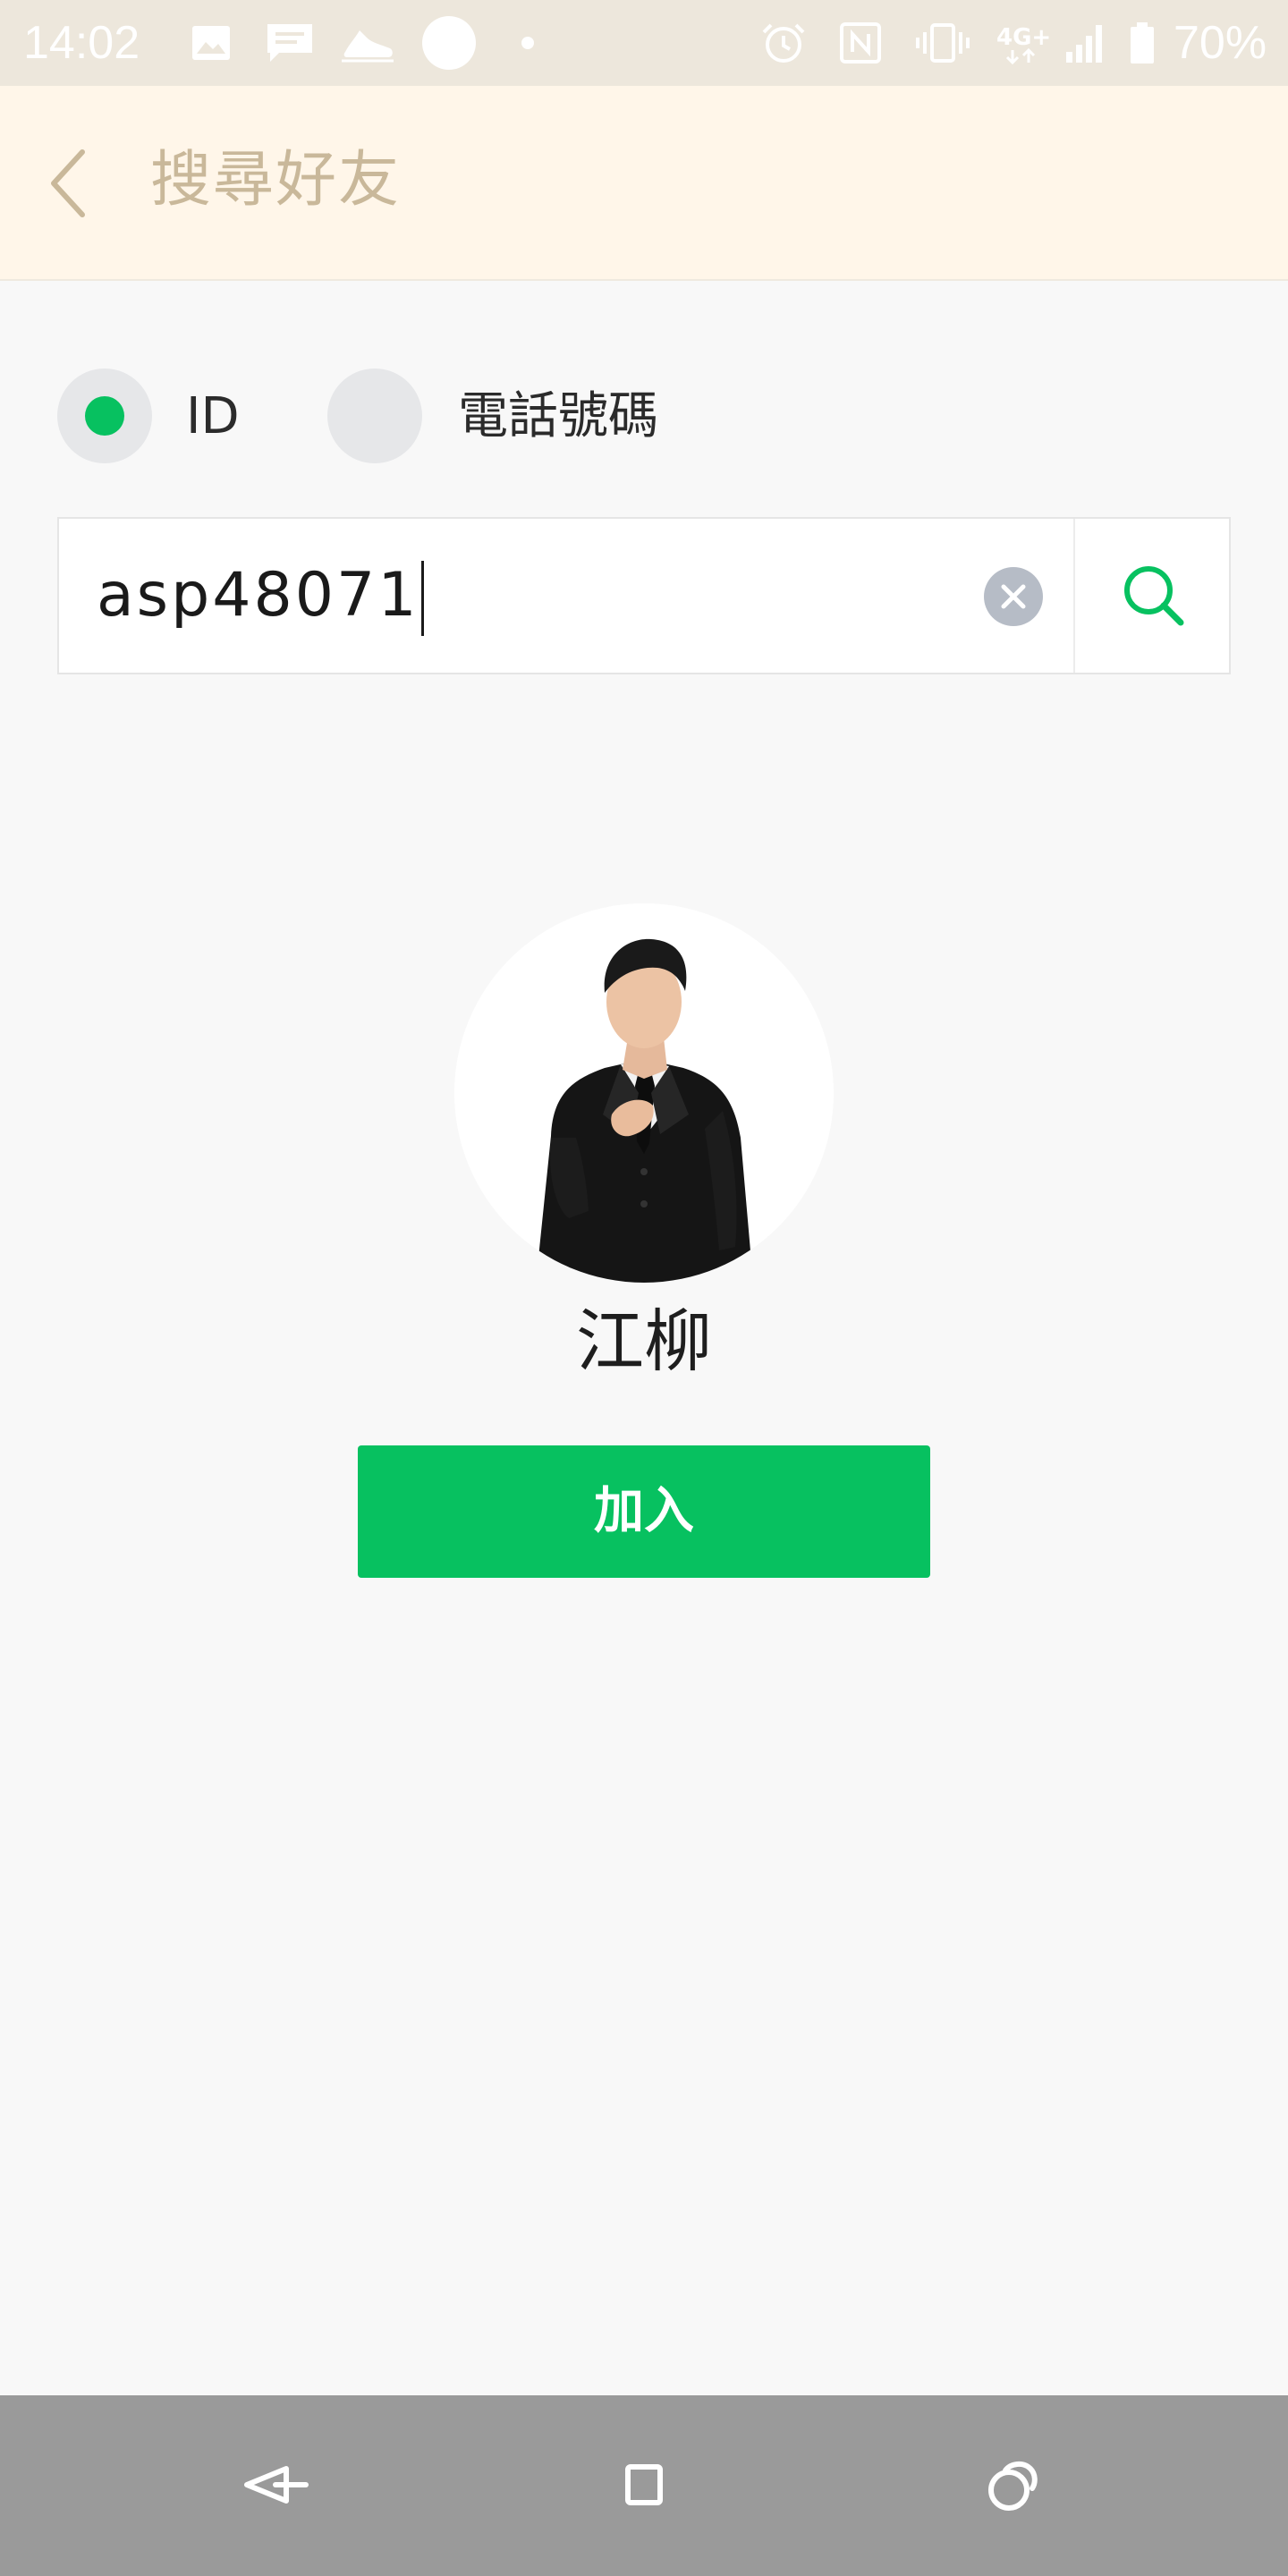  Describe the element at coordinates (558, 416) in the screenshot. I see `radio-phone-label: 電話號碼` at that location.